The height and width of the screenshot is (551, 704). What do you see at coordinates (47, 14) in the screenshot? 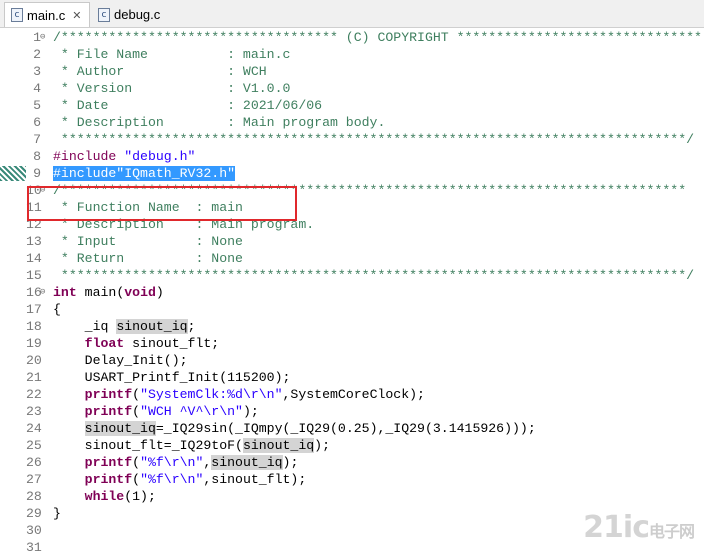
I see `tab-main-c: c main.c ✕` at bounding box center [47, 14].